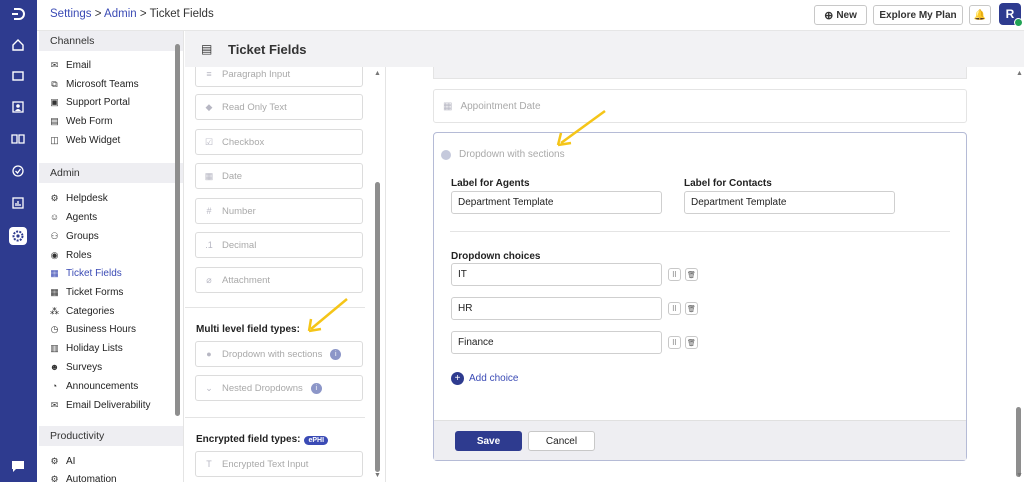 The width and height of the screenshot is (1024, 482). What do you see at coordinates (209, 464) in the screenshot?
I see `text-icon: T` at bounding box center [209, 464].